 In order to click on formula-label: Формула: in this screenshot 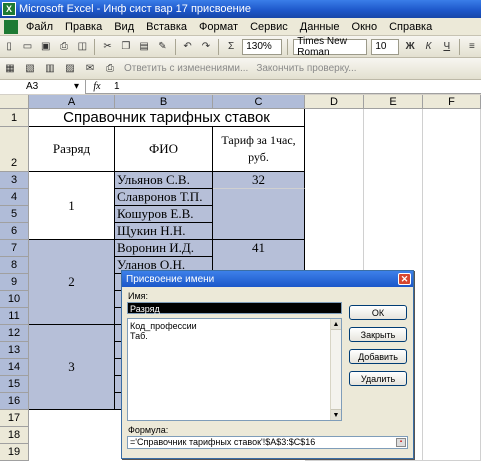, I will do `click(148, 430)`.